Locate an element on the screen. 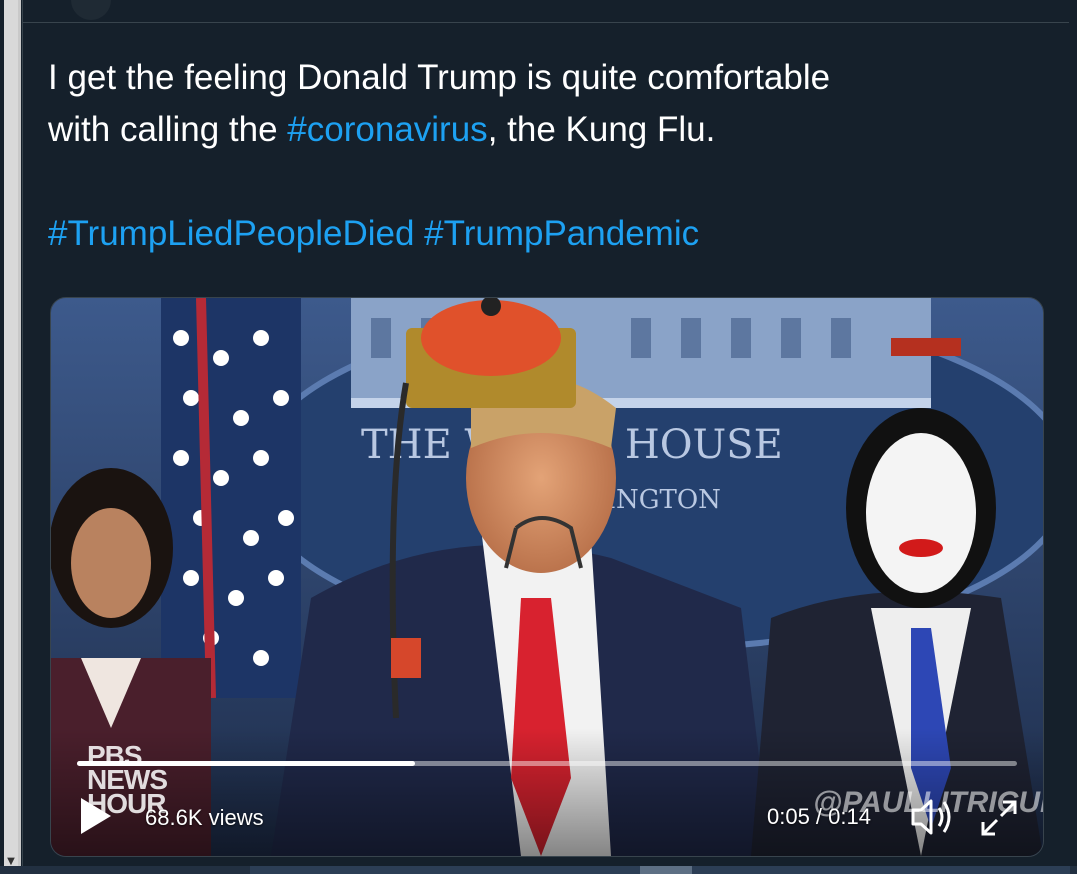 This screenshot has height=874, width=1077. hashtag-trumpliedpeopledied: #TrumpLiedPeopleDied is located at coordinates (231, 233).